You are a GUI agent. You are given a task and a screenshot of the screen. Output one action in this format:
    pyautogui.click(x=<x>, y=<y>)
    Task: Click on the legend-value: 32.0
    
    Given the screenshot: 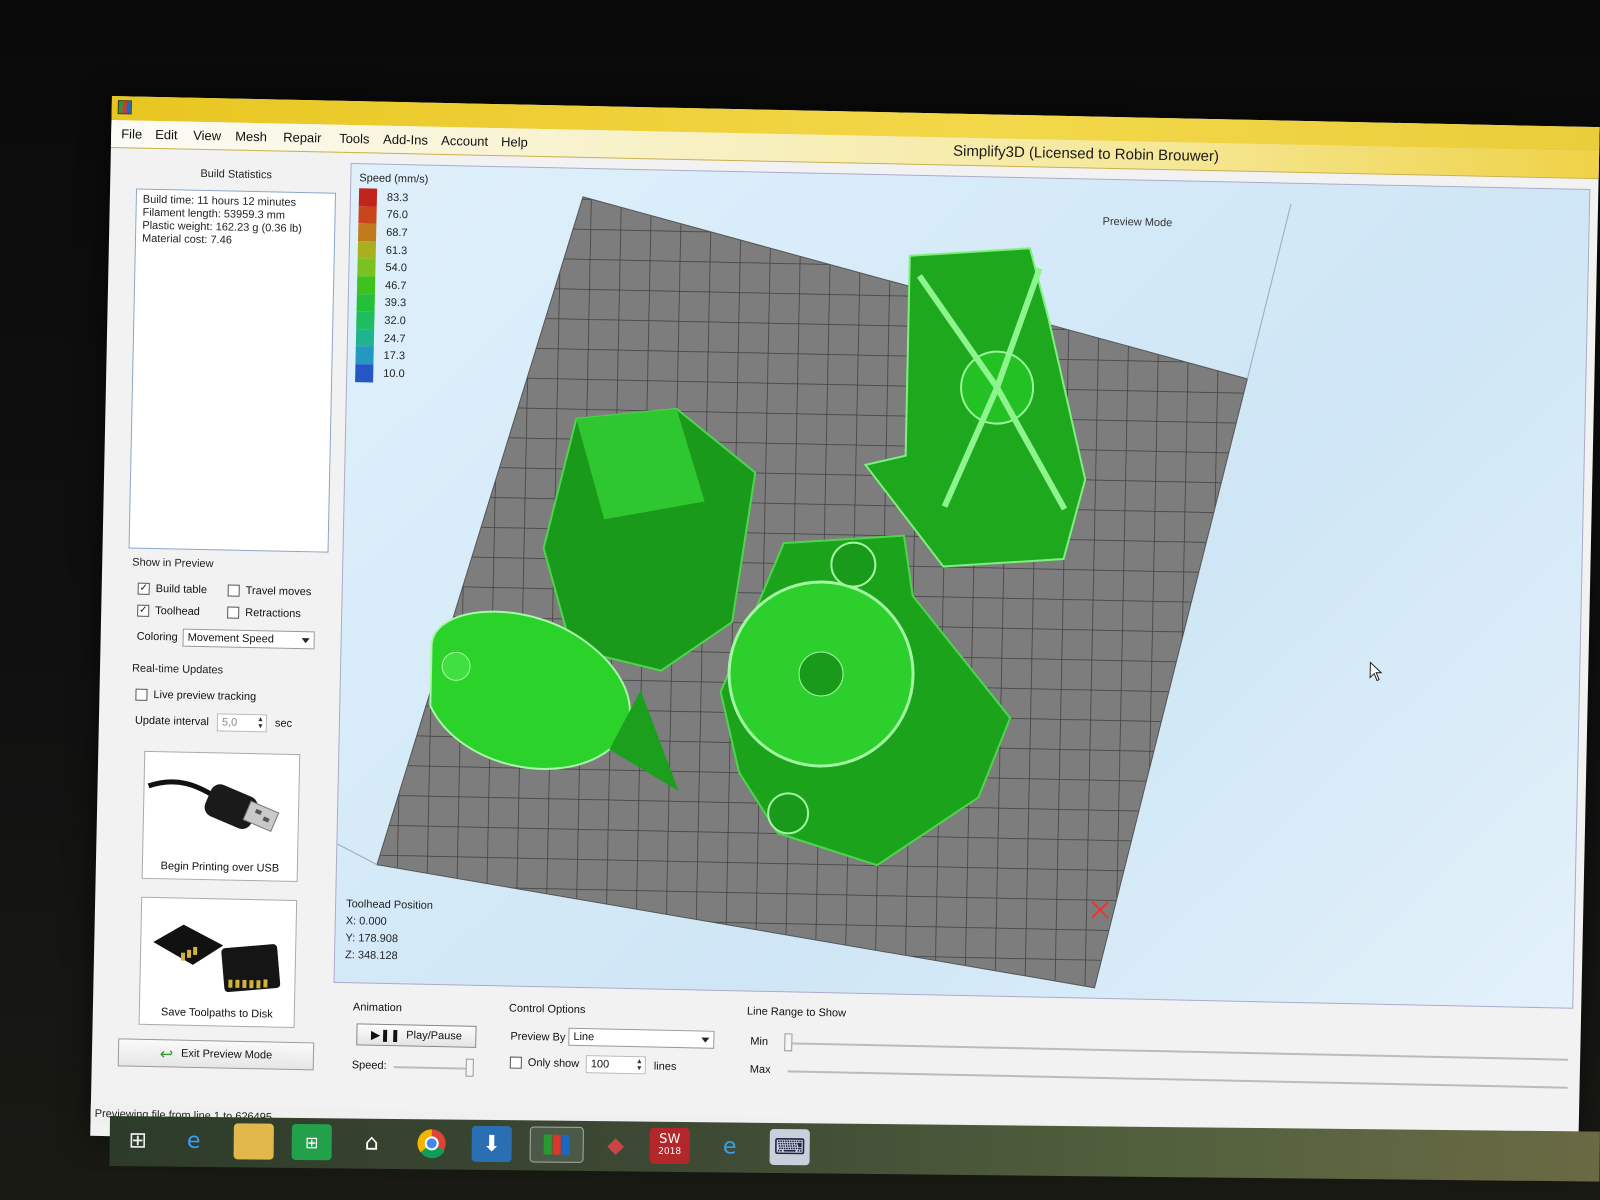 What is the action you would take?
    pyautogui.click(x=395, y=321)
    